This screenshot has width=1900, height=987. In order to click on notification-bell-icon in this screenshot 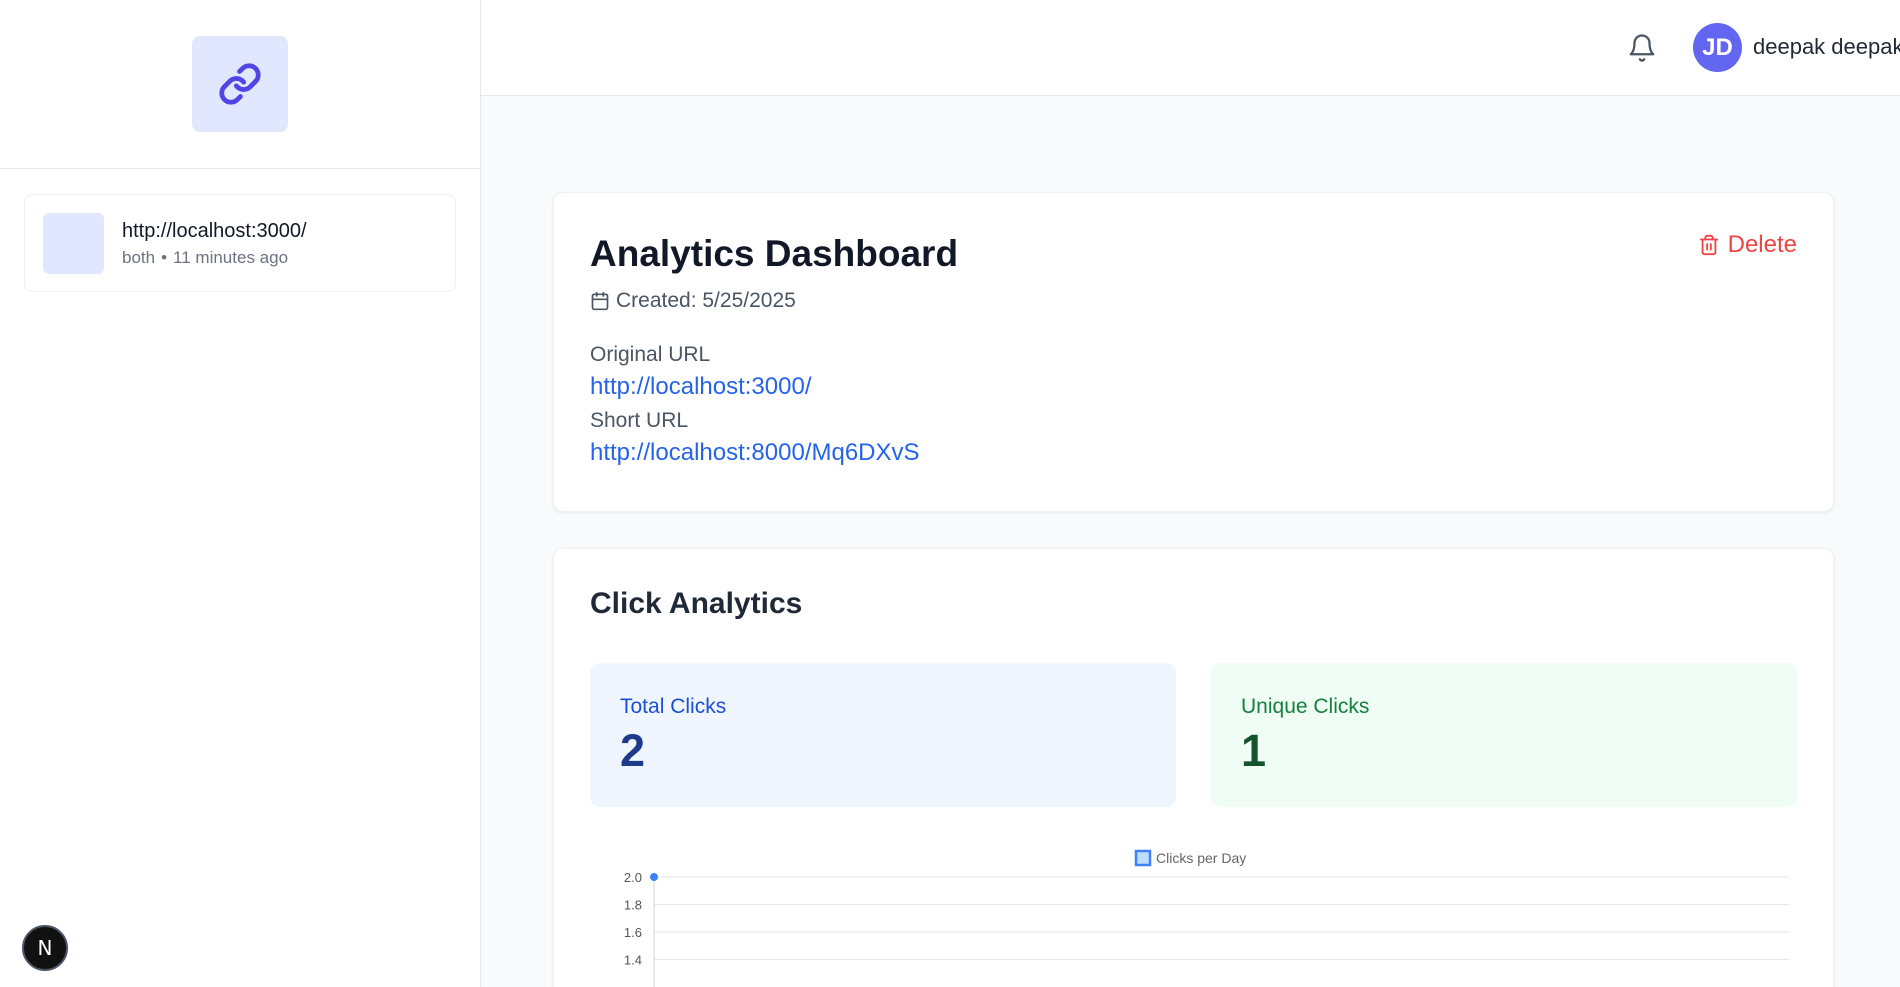, I will do `click(1642, 48)`.